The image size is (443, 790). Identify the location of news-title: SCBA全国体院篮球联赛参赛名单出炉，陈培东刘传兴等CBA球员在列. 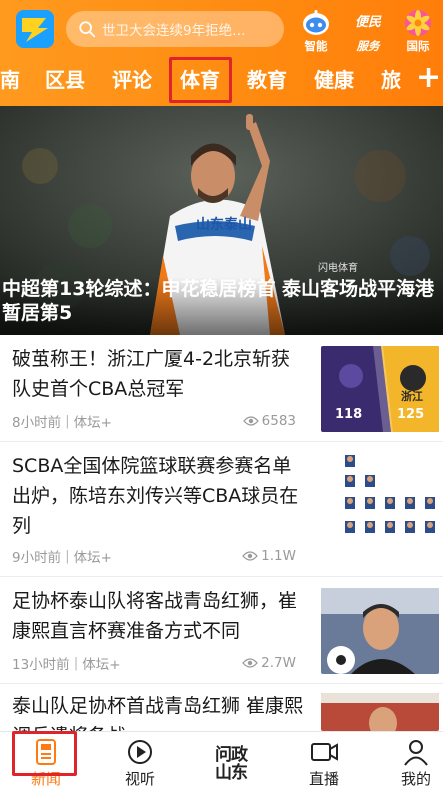
(155, 496).